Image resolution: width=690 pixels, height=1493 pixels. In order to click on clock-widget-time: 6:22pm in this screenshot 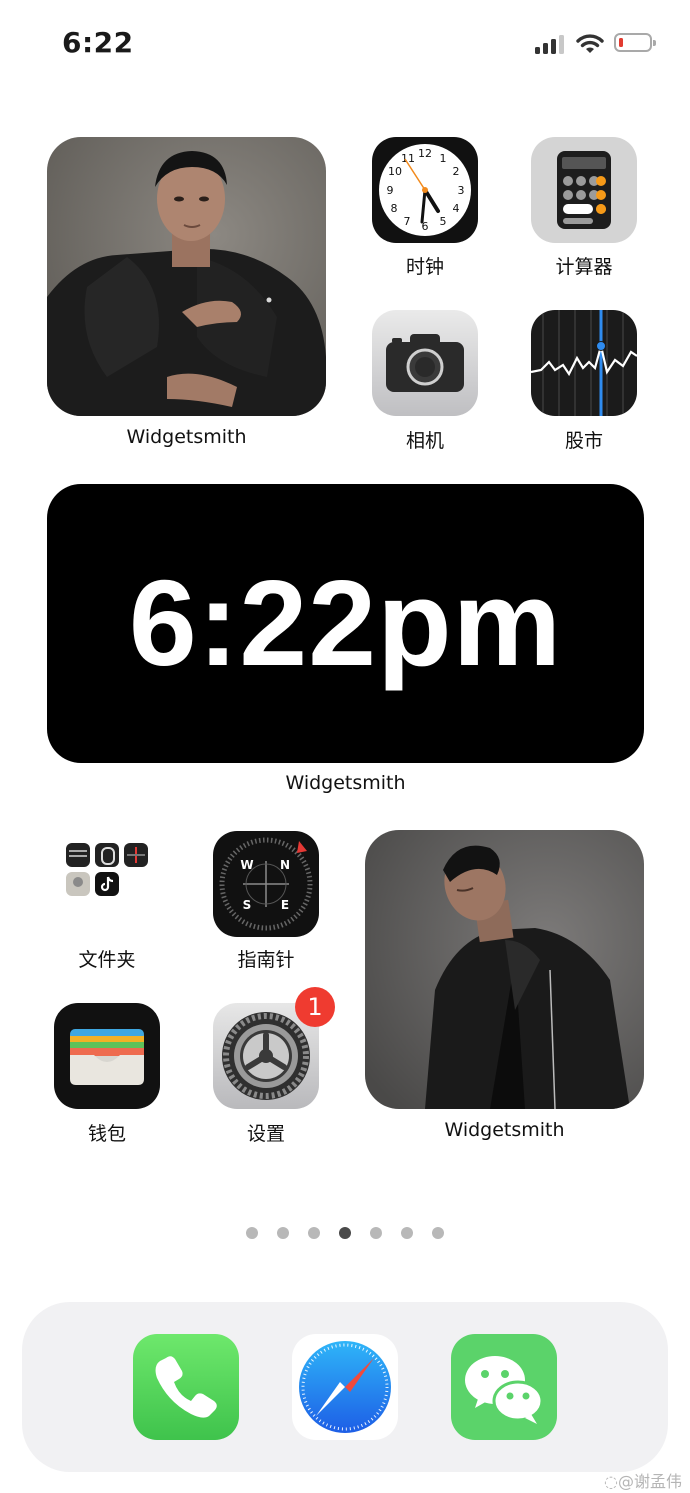, I will do `click(345, 623)`.